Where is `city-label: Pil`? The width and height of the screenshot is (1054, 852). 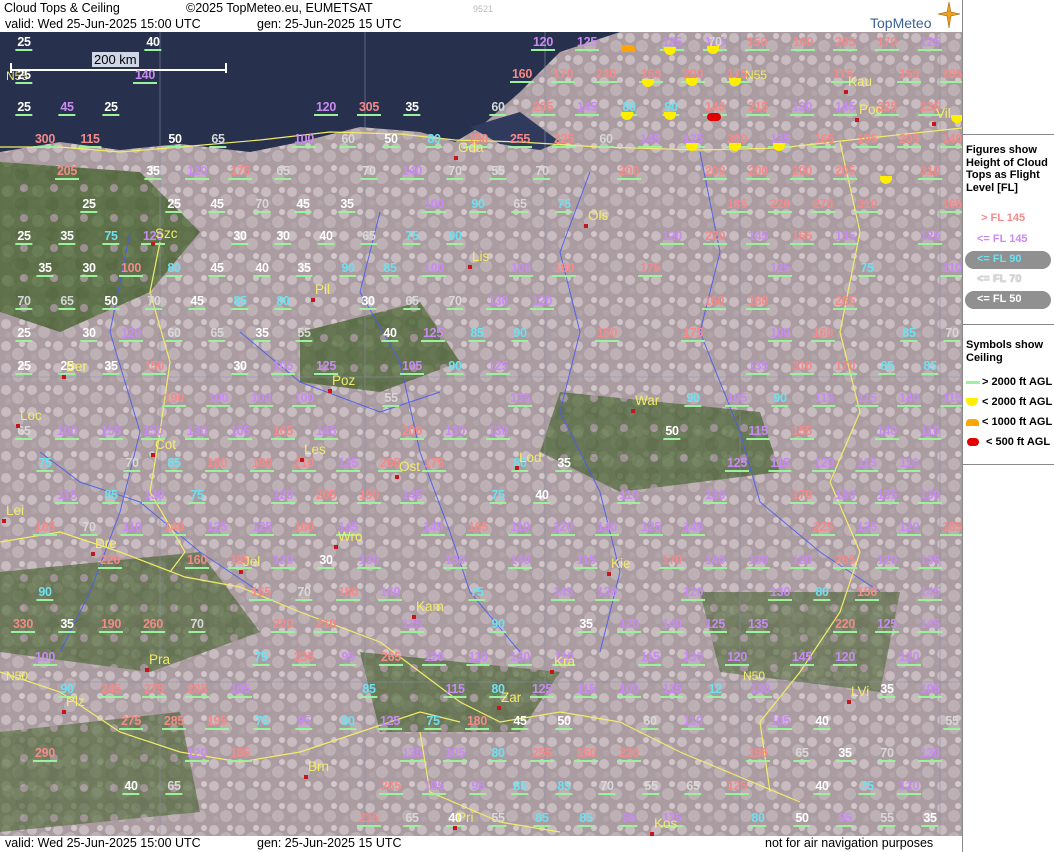
city-label: Pil is located at coordinates (323, 289).